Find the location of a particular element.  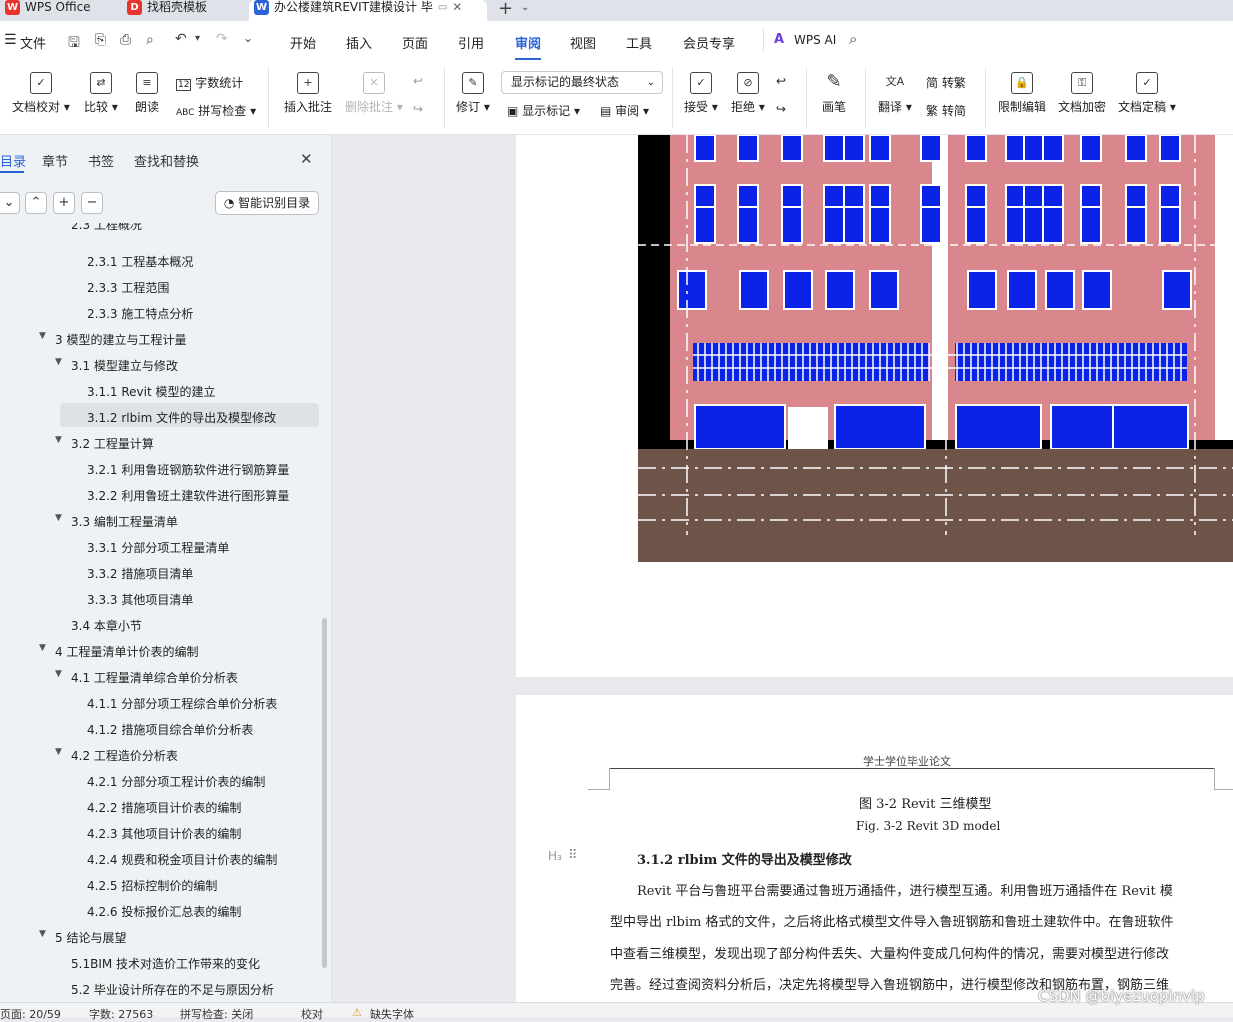

toc-item: 3.1.1 Revit 模型的建立 is located at coordinates (151, 391).